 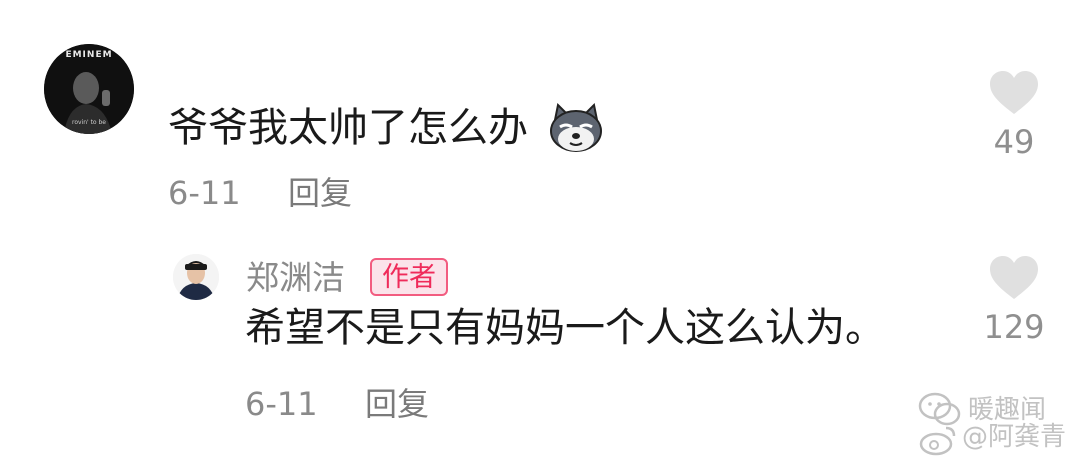 What do you see at coordinates (1014, 93) in the screenshot?
I see `comment-like-heart-icon` at bounding box center [1014, 93].